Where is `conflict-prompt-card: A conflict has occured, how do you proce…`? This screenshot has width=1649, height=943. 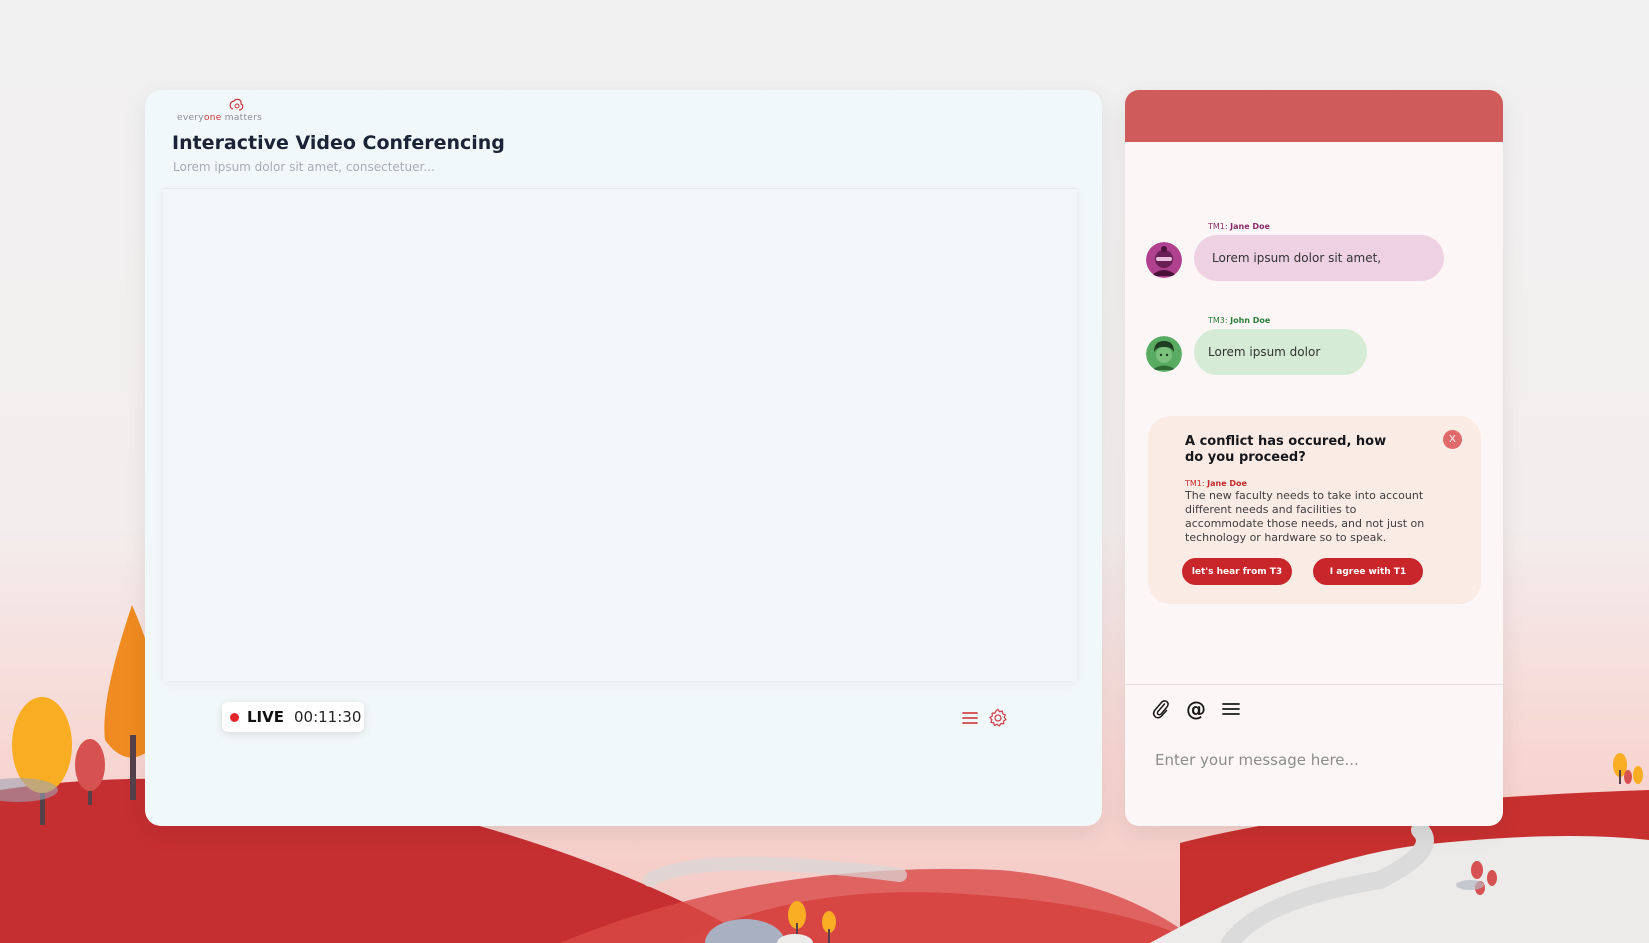 conflict-prompt-card: A conflict has occured, how do you proce… is located at coordinates (1314, 510).